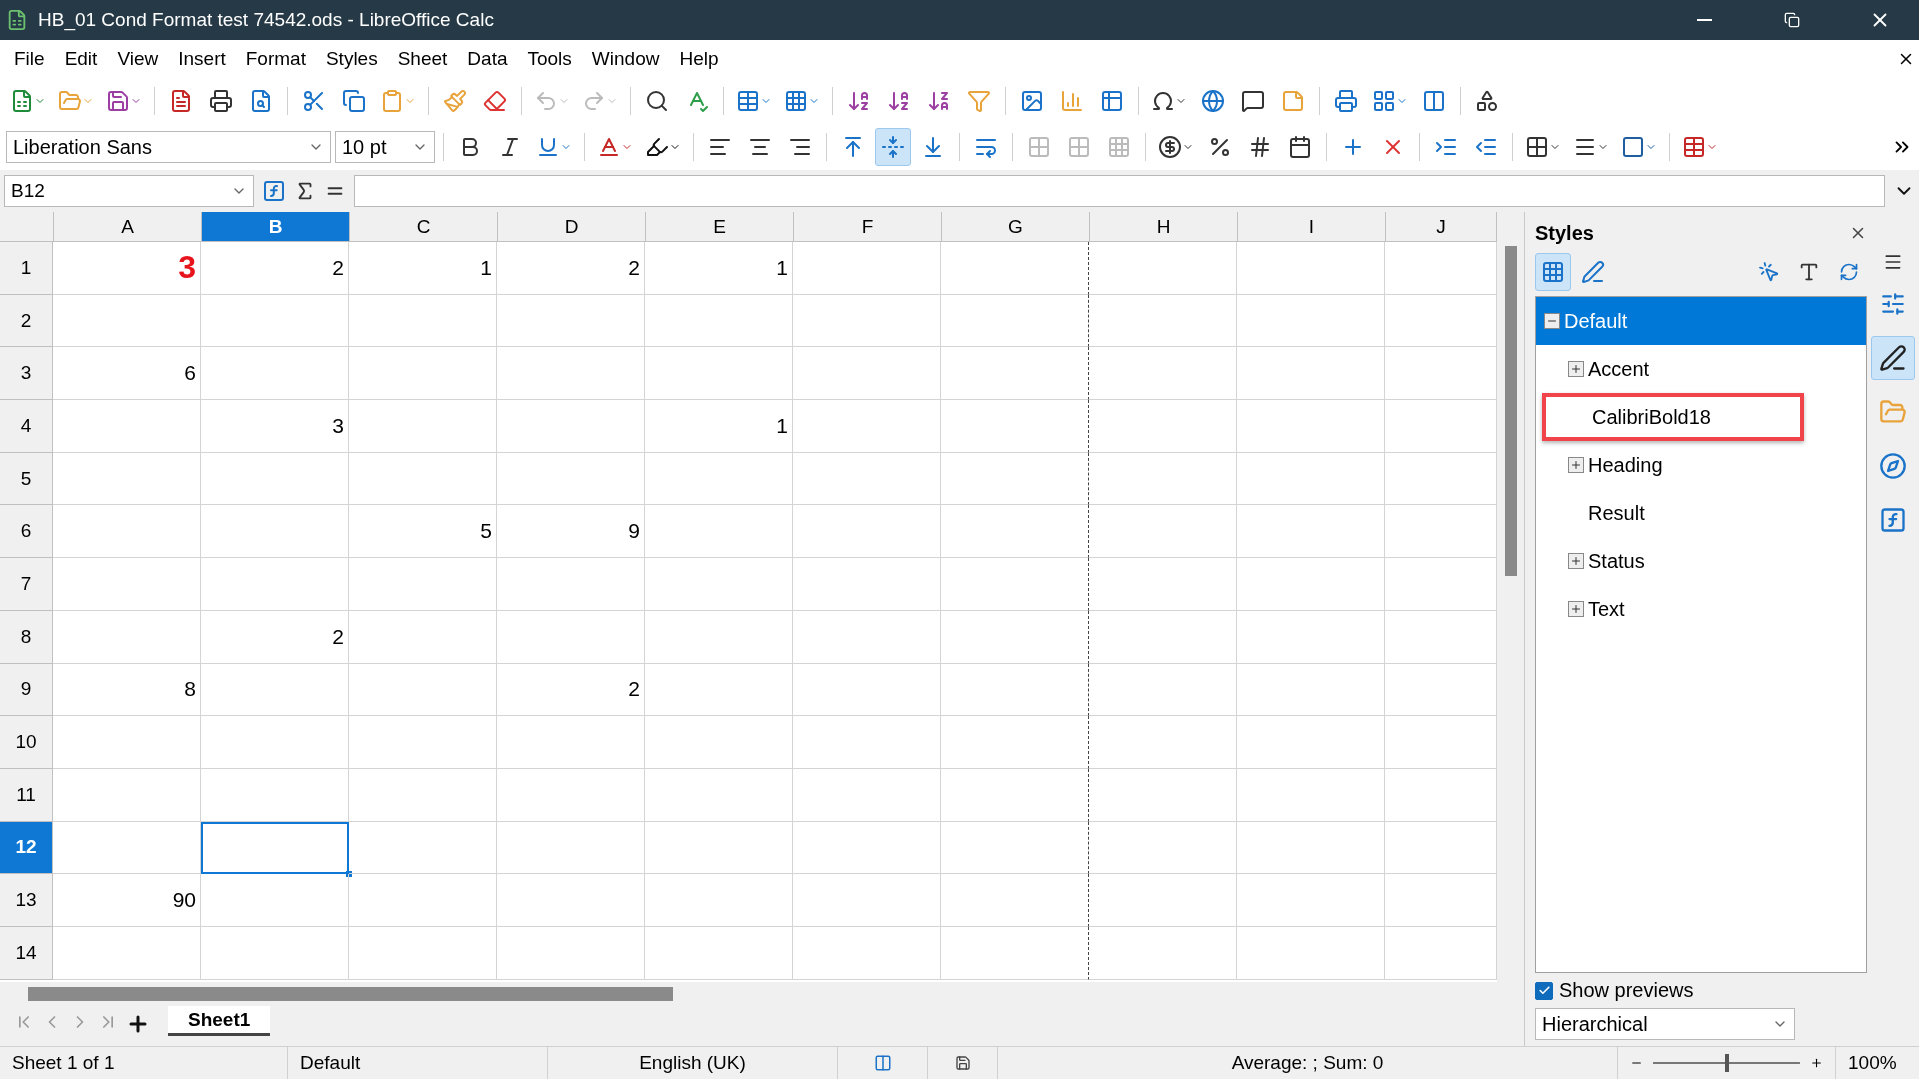 The height and width of the screenshot is (1079, 1919). What do you see at coordinates (692, 1063) in the screenshot?
I see `language: English (UK)` at bounding box center [692, 1063].